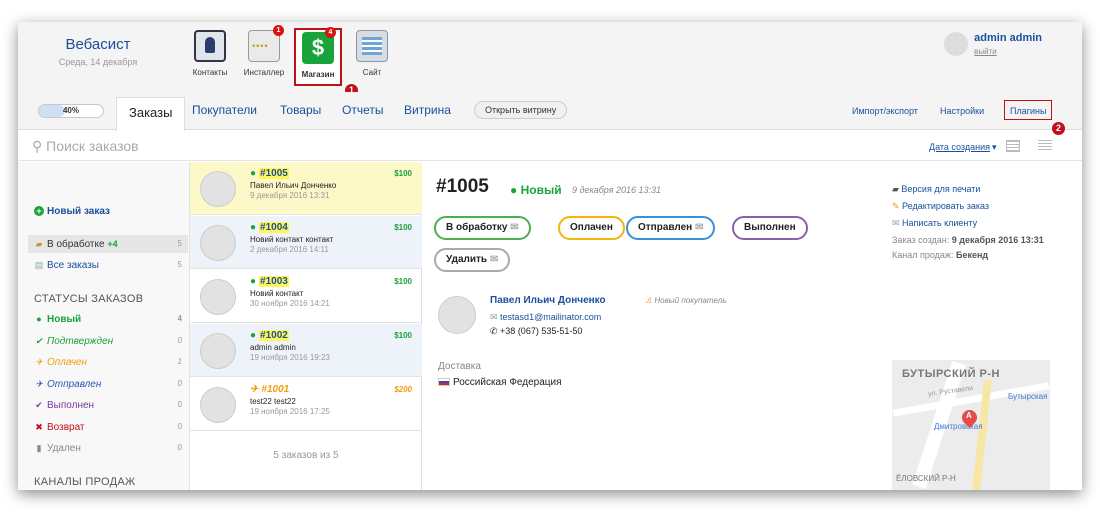  What do you see at coordinates (39, 244) in the screenshot?
I see `folder-icon: ▰` at bounding box center [39, 244].